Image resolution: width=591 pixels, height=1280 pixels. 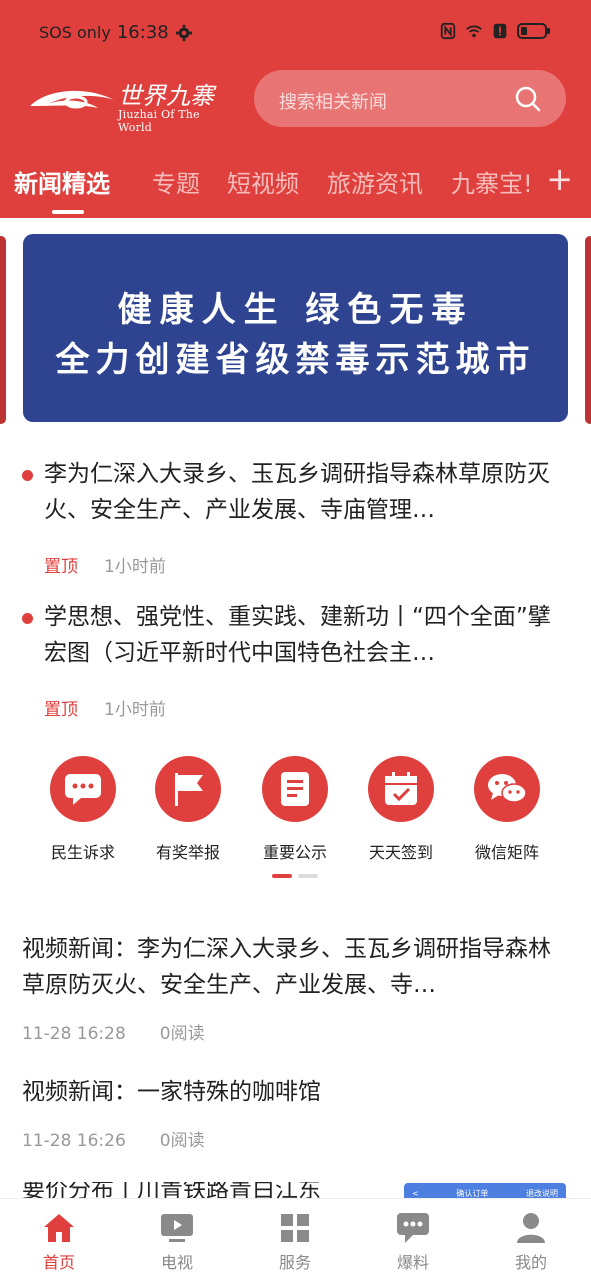 I want to click on add-channel-icon: +, so click(x=559, y=179).